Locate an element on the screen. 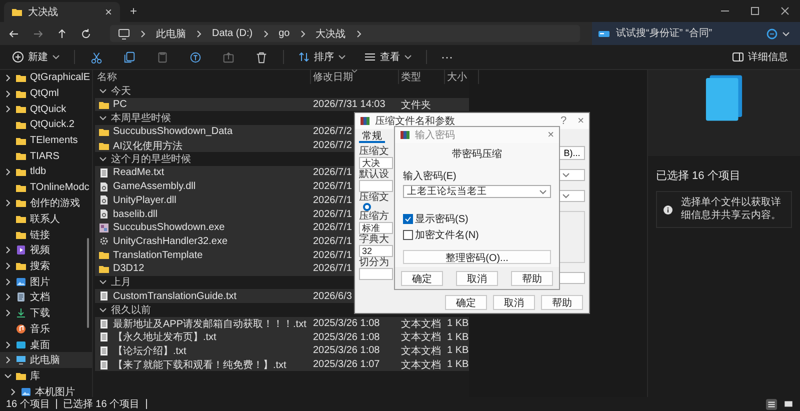 The height and width of the screenshot is (411, 800). password-field: 上老王论坛当老王 is located at coordinates (477, 191).